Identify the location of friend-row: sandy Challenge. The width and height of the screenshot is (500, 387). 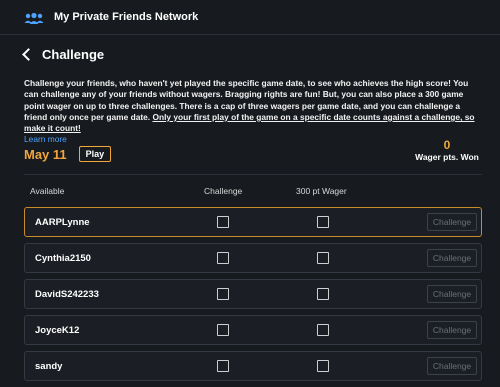
(253, 366).